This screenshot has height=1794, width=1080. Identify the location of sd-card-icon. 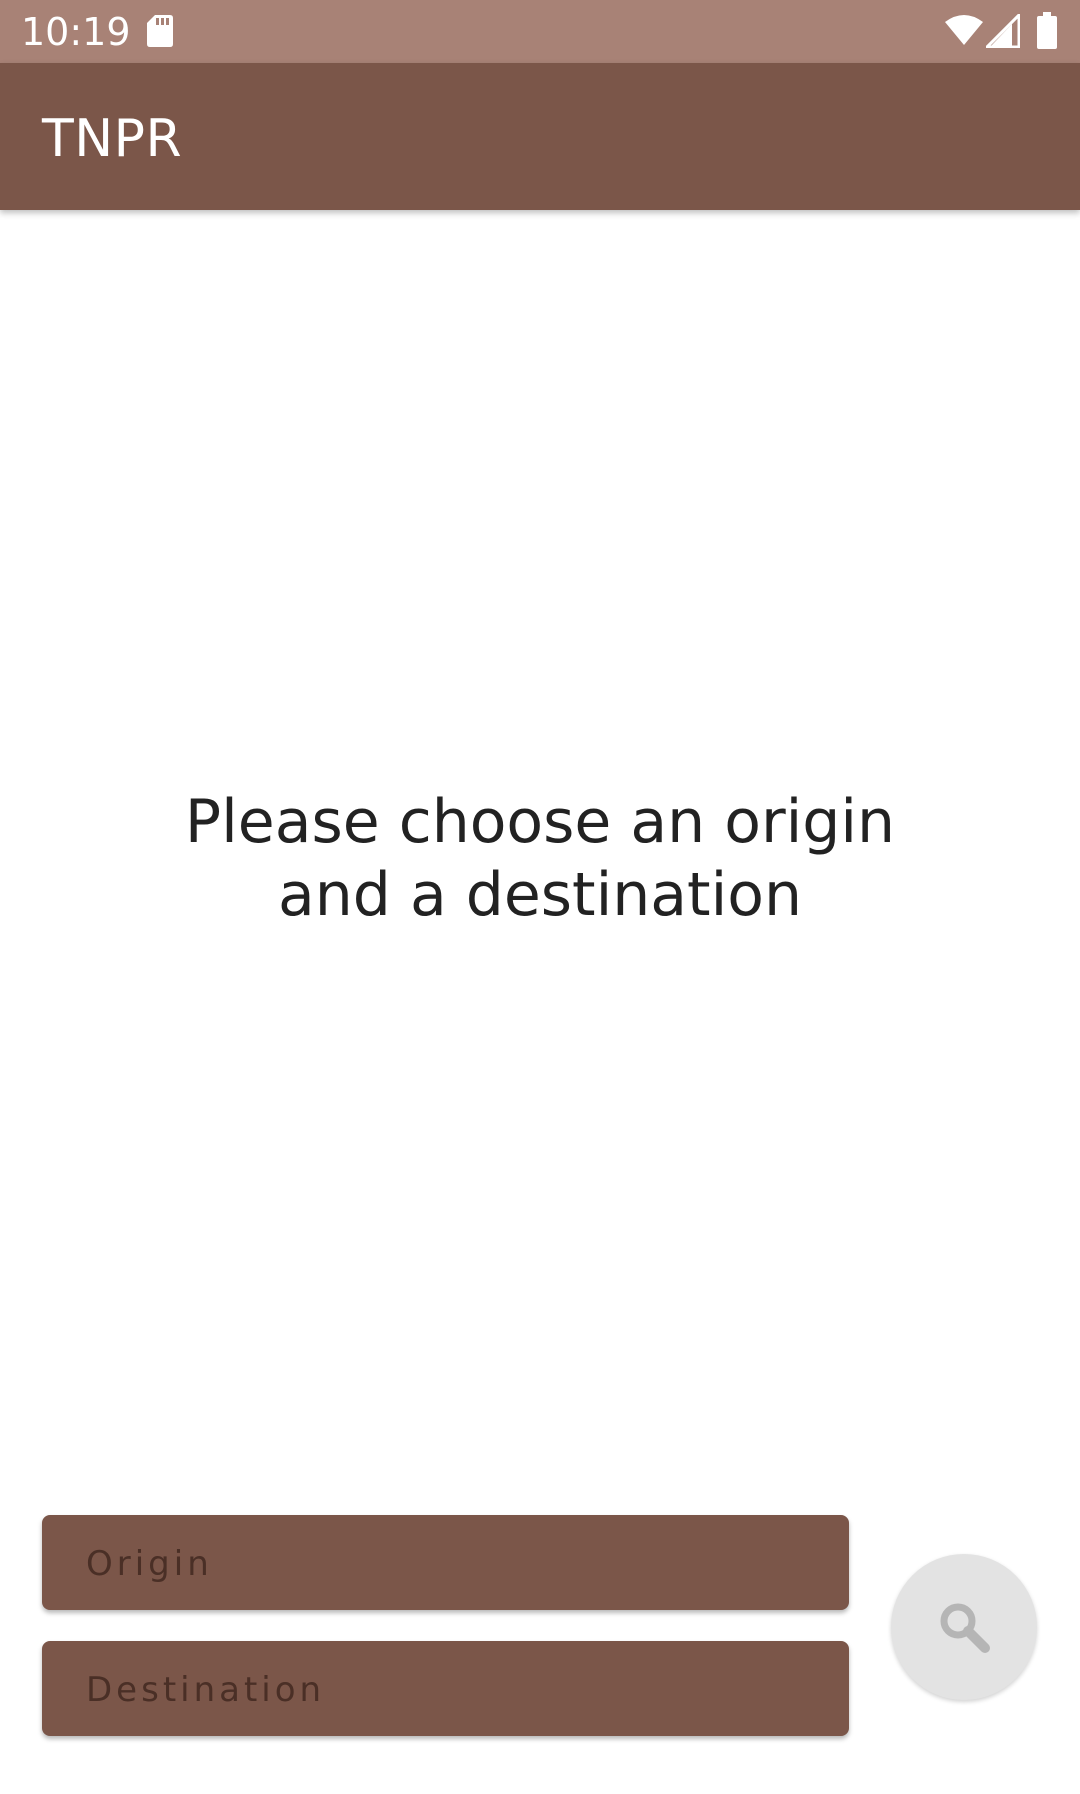
(160, 31).